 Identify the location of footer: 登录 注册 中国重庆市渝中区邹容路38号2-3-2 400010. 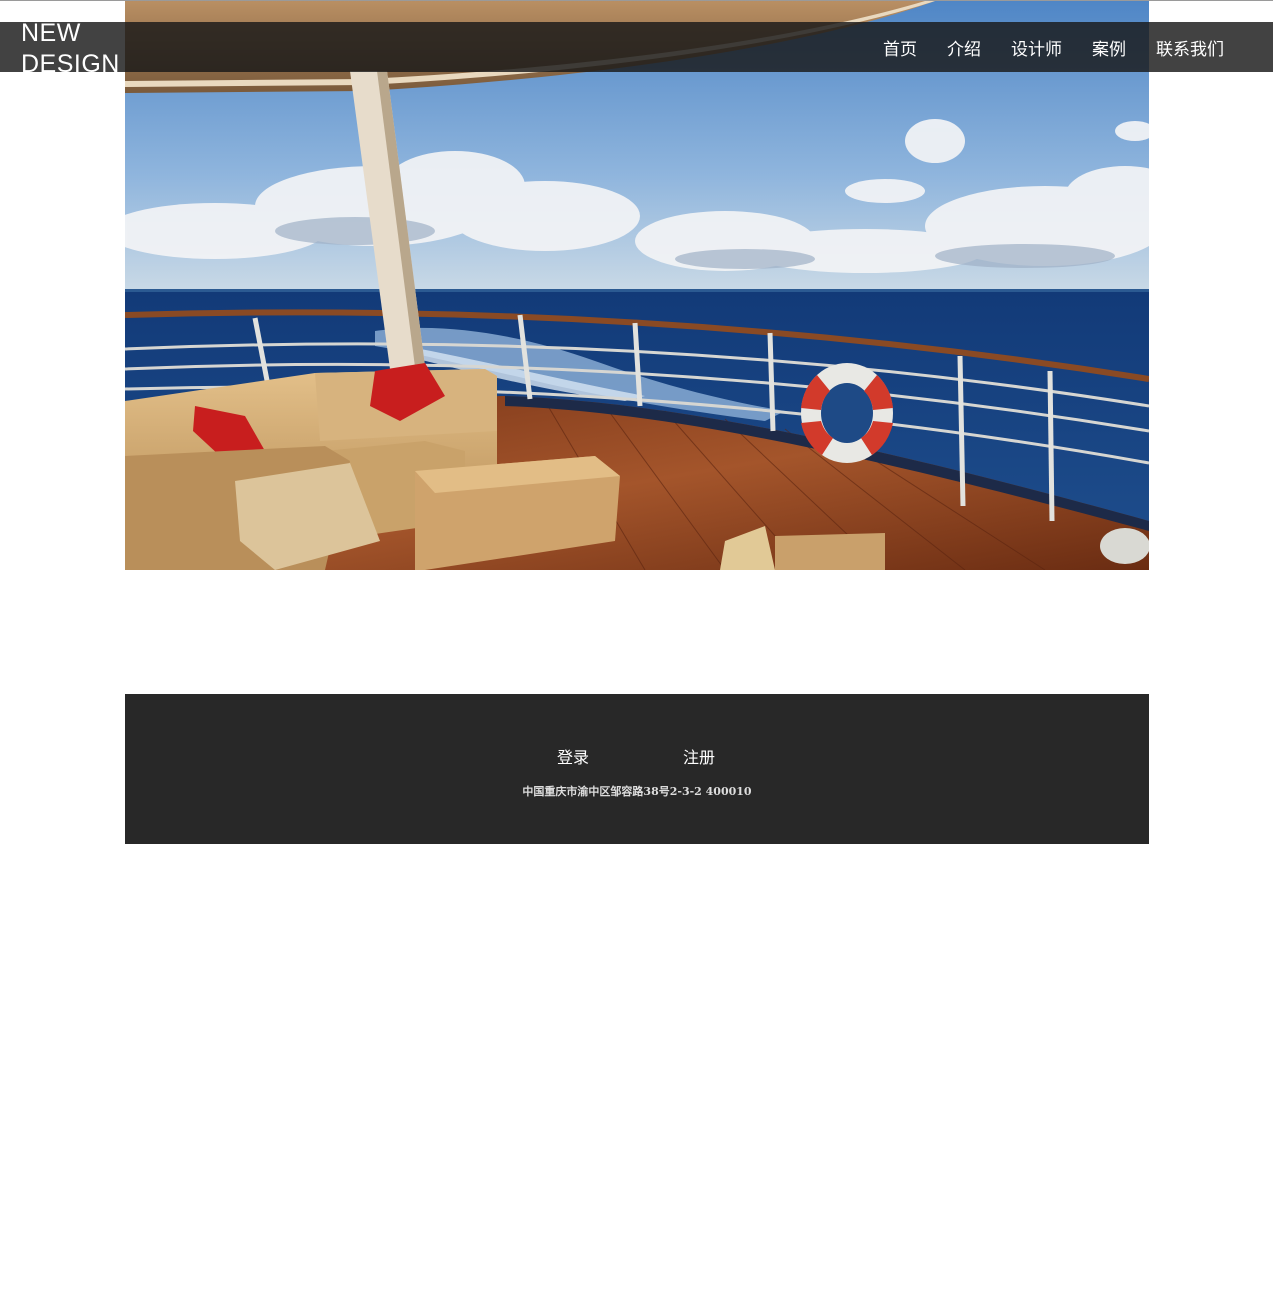
(637, 769).